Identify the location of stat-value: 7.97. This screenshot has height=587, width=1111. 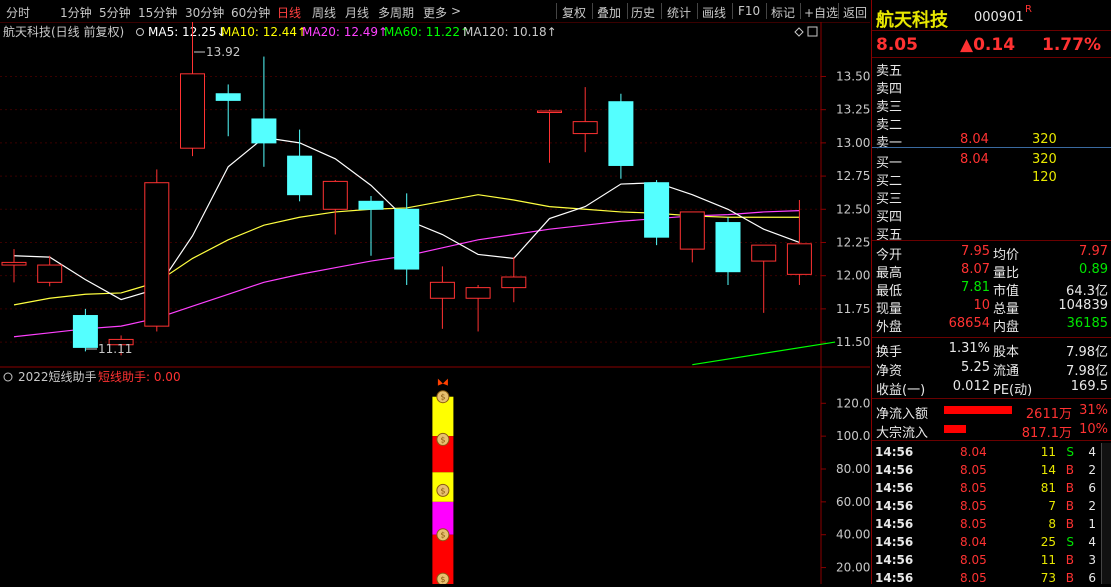
(1093, 251).